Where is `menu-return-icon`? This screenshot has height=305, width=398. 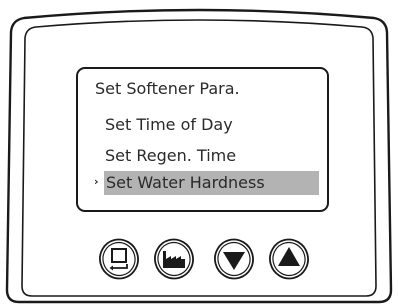
menu-return-icon is located at coordinates (119, 259).